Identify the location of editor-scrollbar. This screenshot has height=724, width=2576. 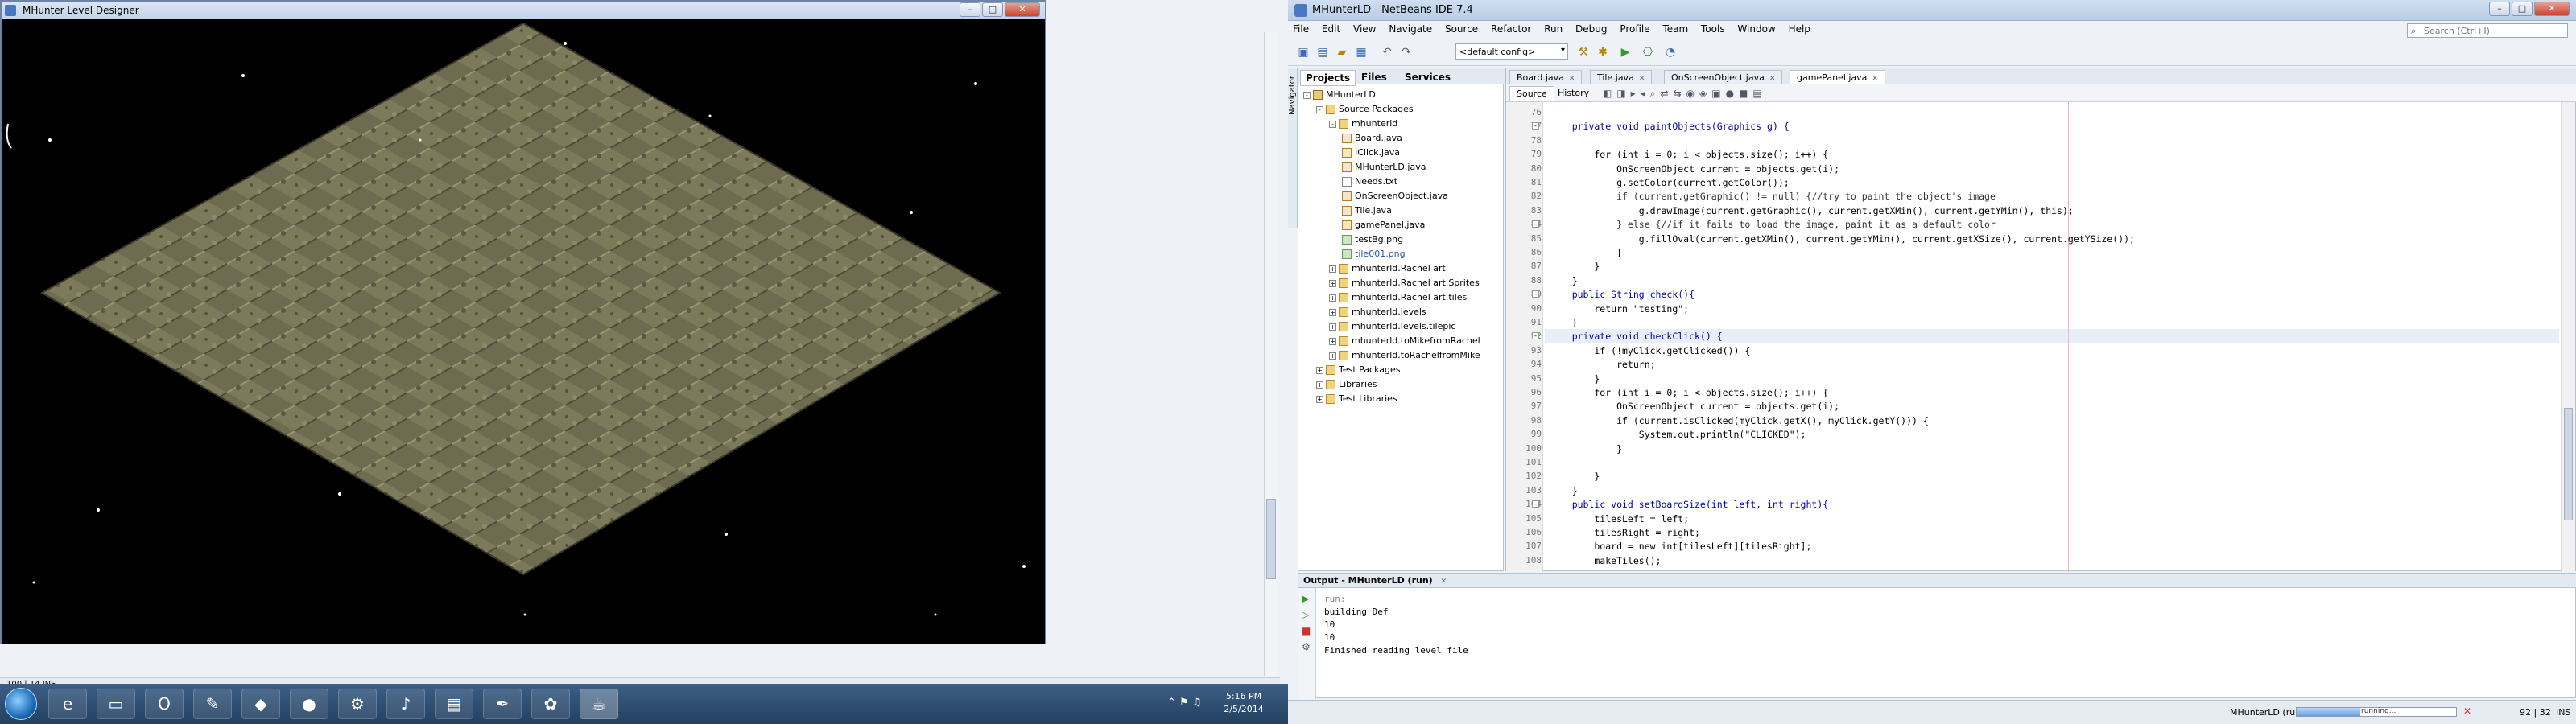
(2568, 337).